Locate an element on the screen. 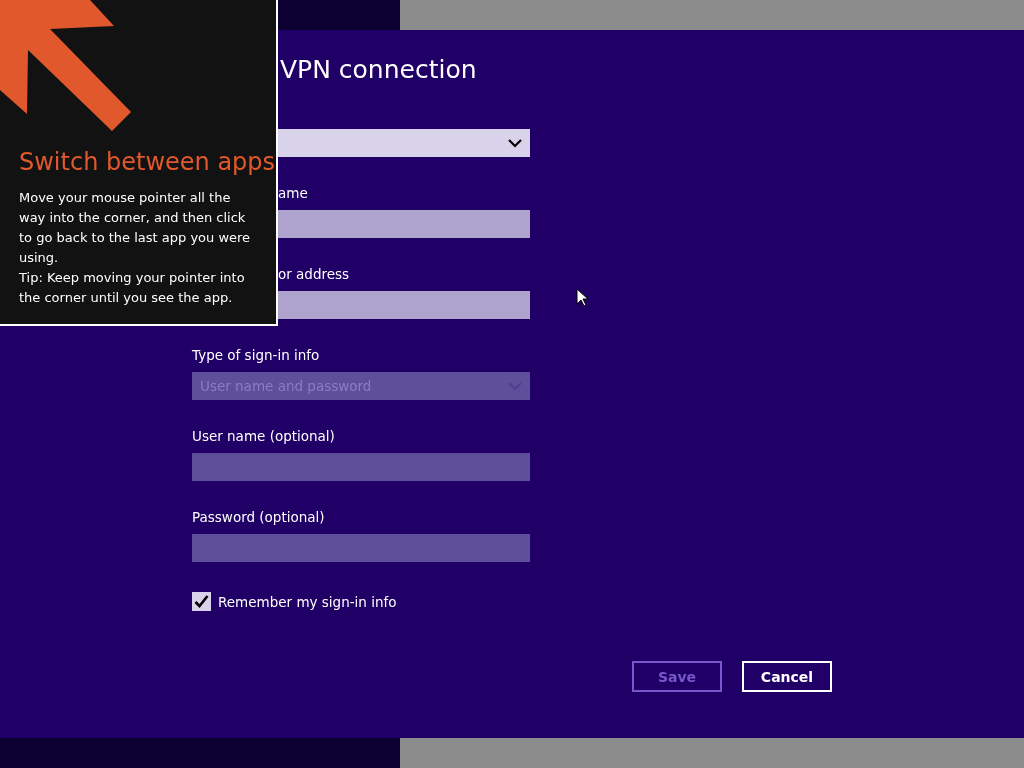 Image resolution: width=1024 pixels, height=768 pixels. field-label: ame is located at coordinates (293, 193).